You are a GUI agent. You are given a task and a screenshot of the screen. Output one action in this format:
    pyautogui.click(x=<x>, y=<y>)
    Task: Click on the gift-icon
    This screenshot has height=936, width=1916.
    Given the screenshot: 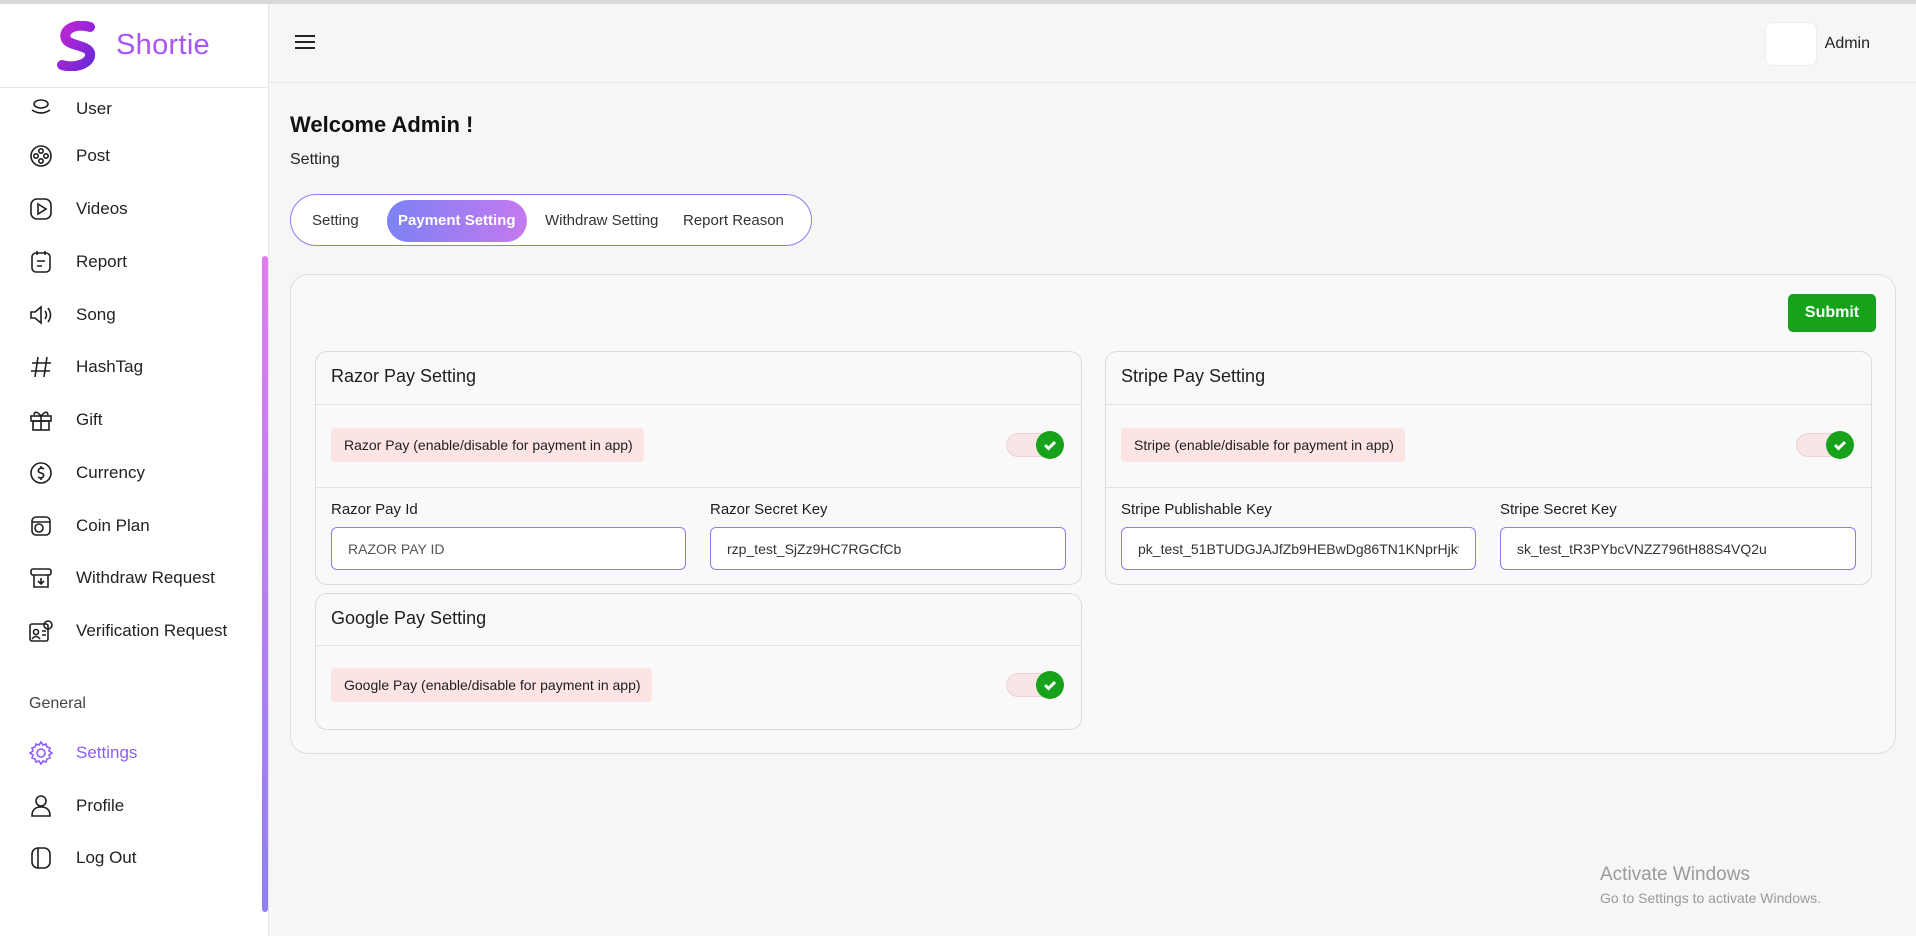 What is the action you would take?
    pyautogui.click(x=41, y=420)
    